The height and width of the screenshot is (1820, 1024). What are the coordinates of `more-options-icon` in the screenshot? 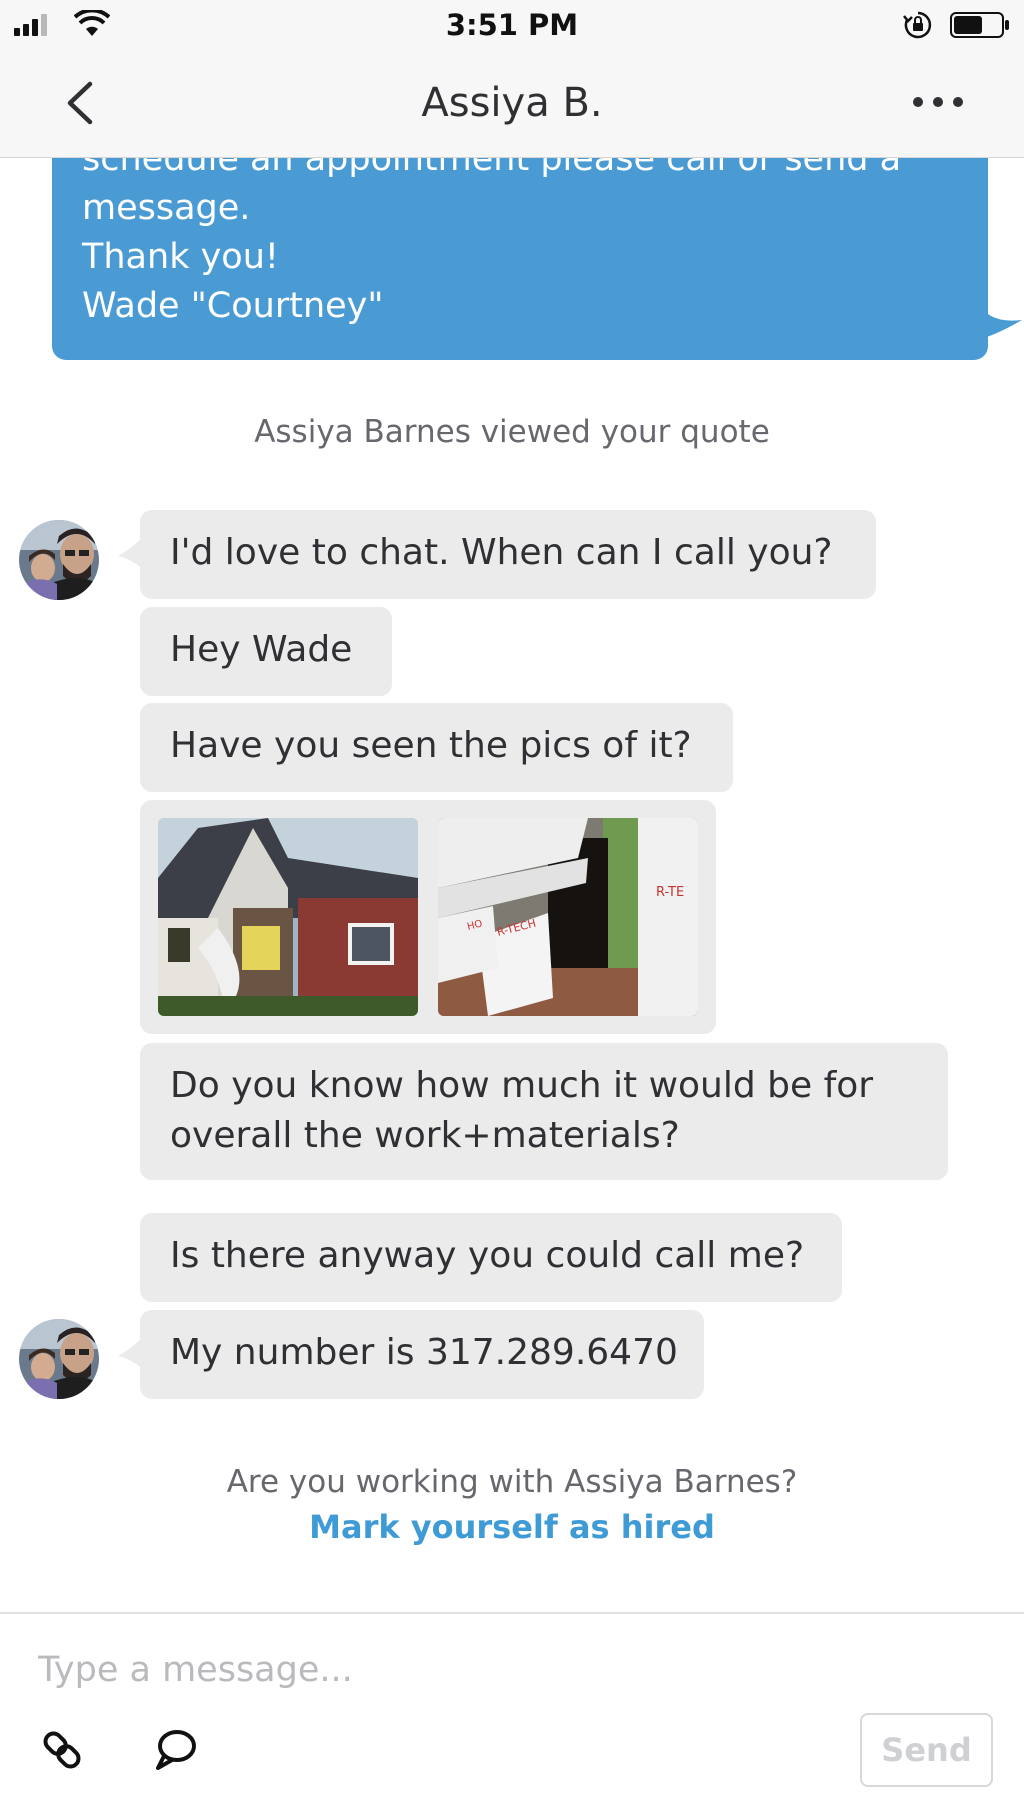 It's located at (938, 102).